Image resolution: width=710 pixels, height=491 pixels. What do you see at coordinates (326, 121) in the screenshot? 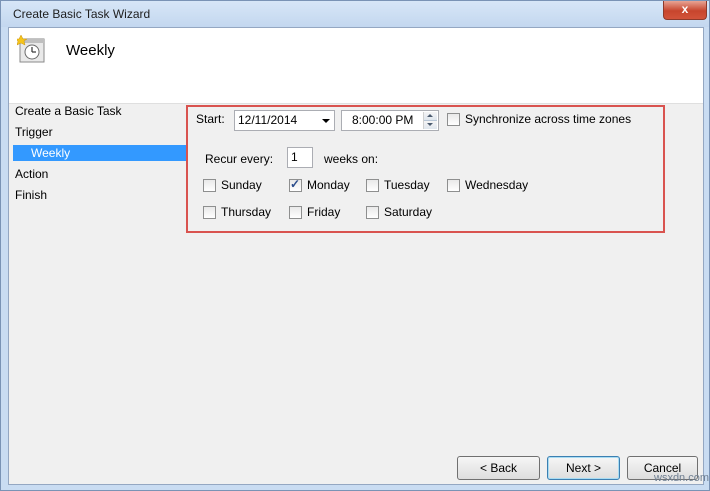
I see `chevron-down-icon` at bounding box center [326, 121].